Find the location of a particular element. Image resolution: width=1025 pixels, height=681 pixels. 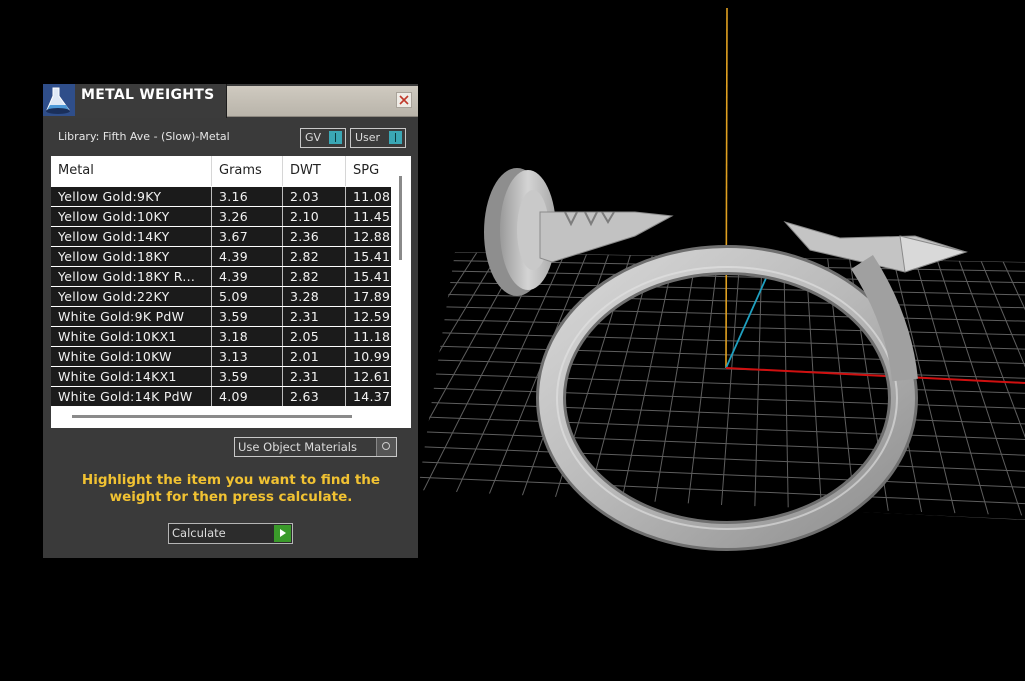

cell-spg: 12.61 is located at coordinates (372, 376).